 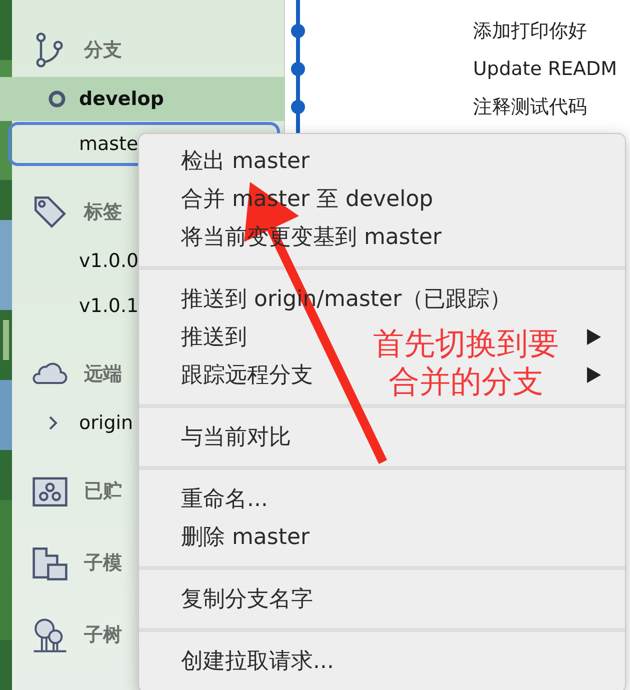 I want to click on annotation-text: 首先切换到要合并的分支, so click(x=466, y=363).